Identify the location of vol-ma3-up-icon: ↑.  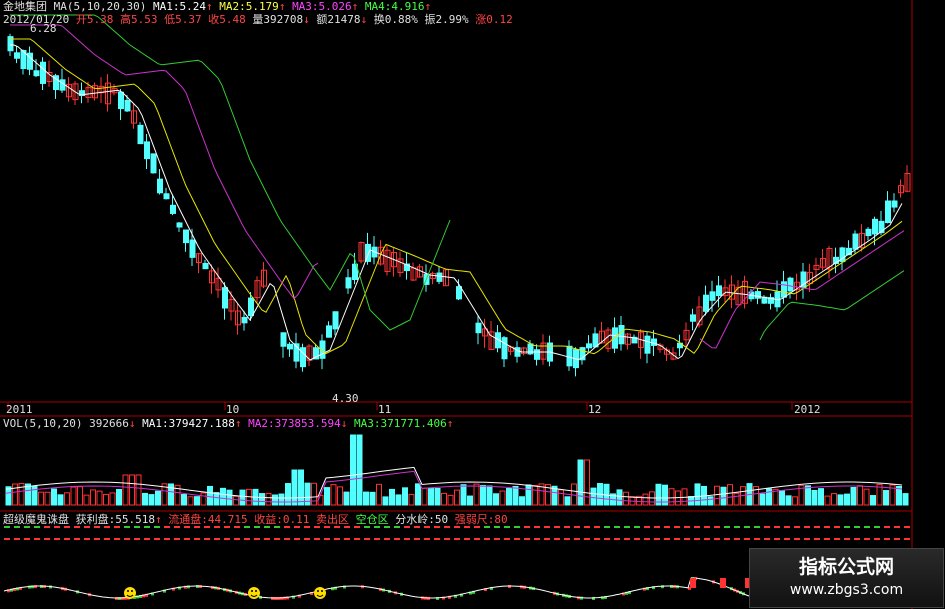
(450, 423).